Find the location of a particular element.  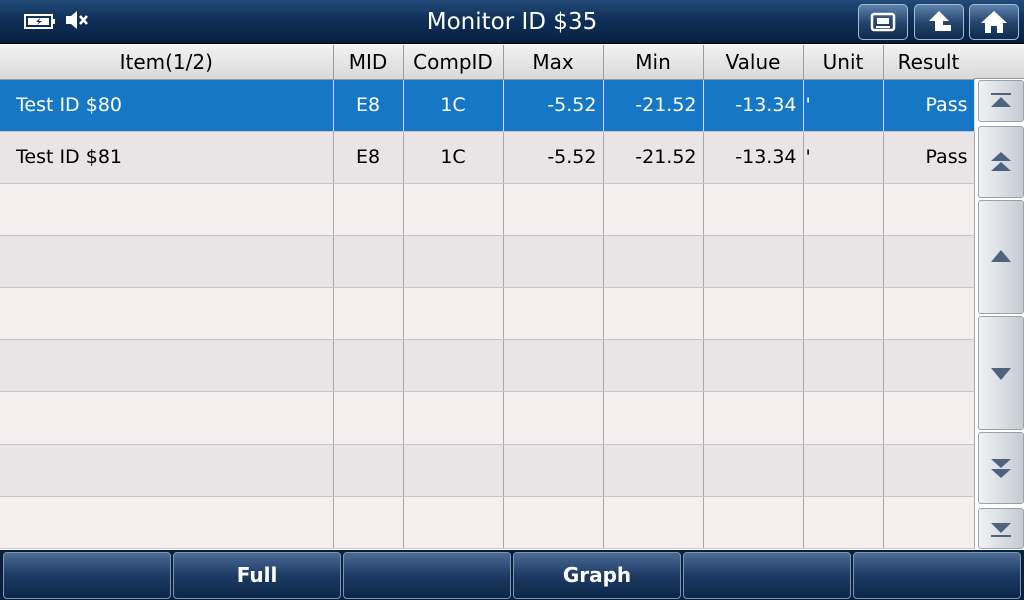

cell-item: Test ID $80 is located at coordinates (167, 105).